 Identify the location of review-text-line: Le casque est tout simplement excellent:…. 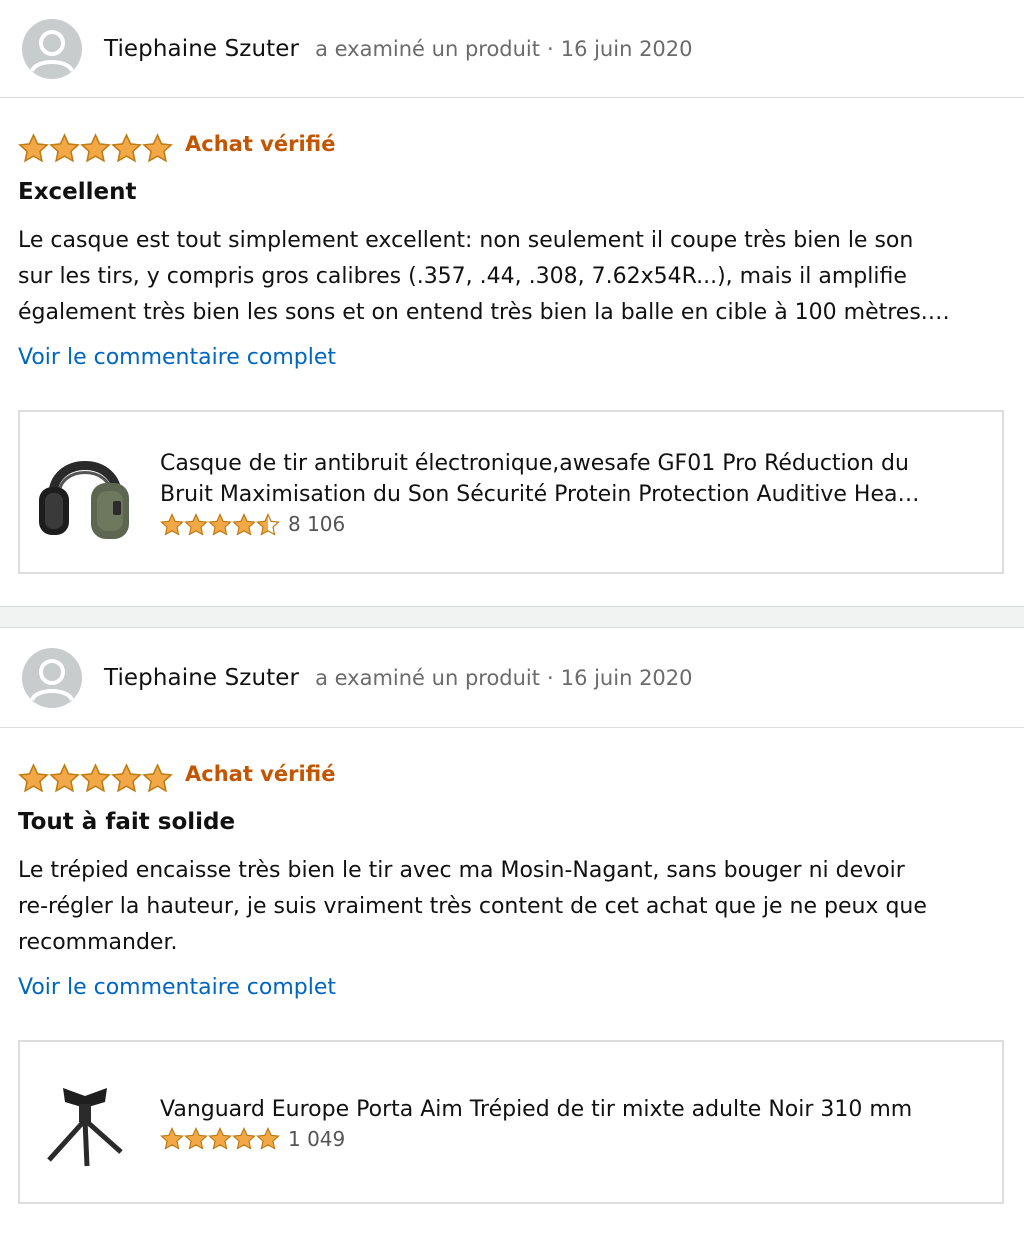
(466, 240).